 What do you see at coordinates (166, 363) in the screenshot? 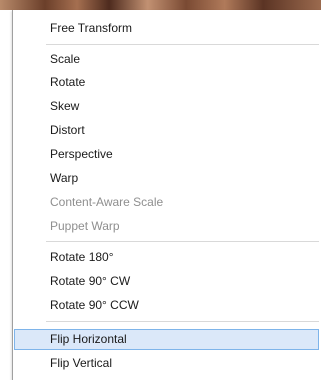
I see `menu-item-flip-vertical: Flip Vertical` at bounding box center [166, 363].